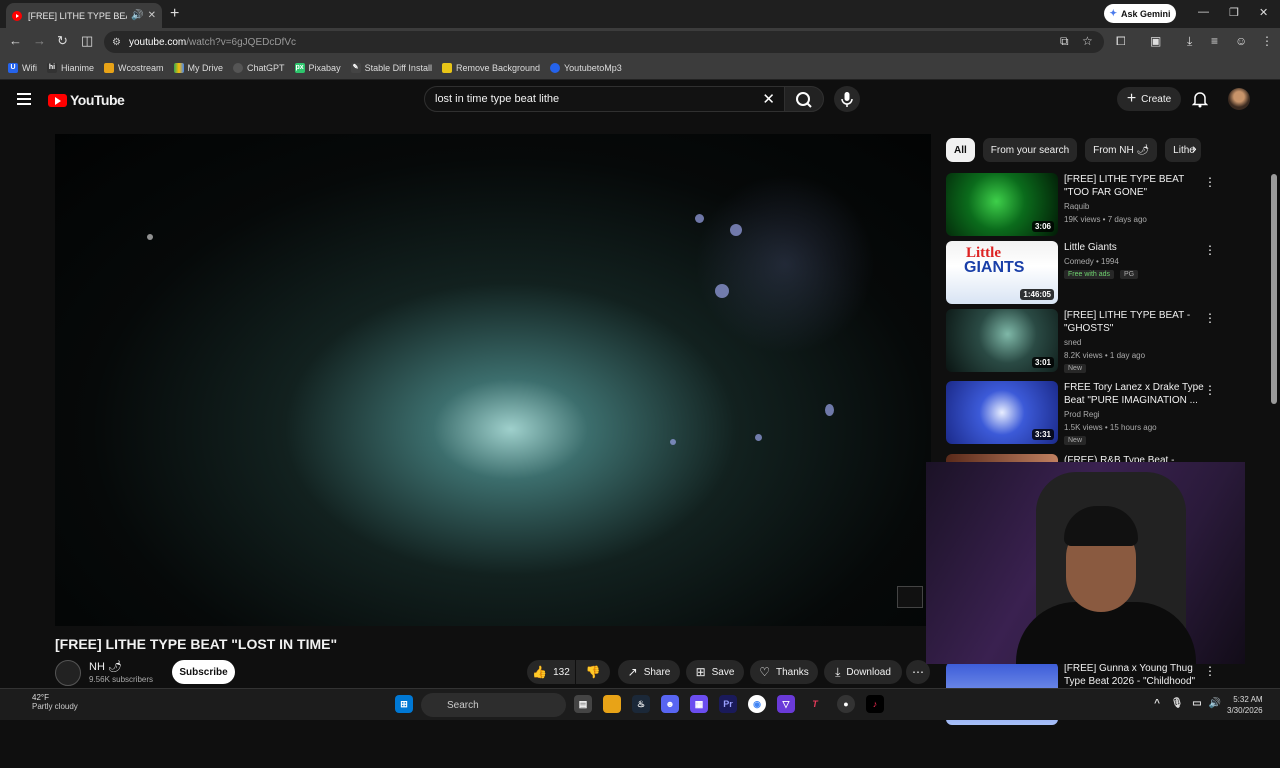 The width and height of the screenshot is (1280, 768). What do you see at coordinates (24, 100) in the screenshot?
I see `menu-icon` at bounding box center [24, 100].